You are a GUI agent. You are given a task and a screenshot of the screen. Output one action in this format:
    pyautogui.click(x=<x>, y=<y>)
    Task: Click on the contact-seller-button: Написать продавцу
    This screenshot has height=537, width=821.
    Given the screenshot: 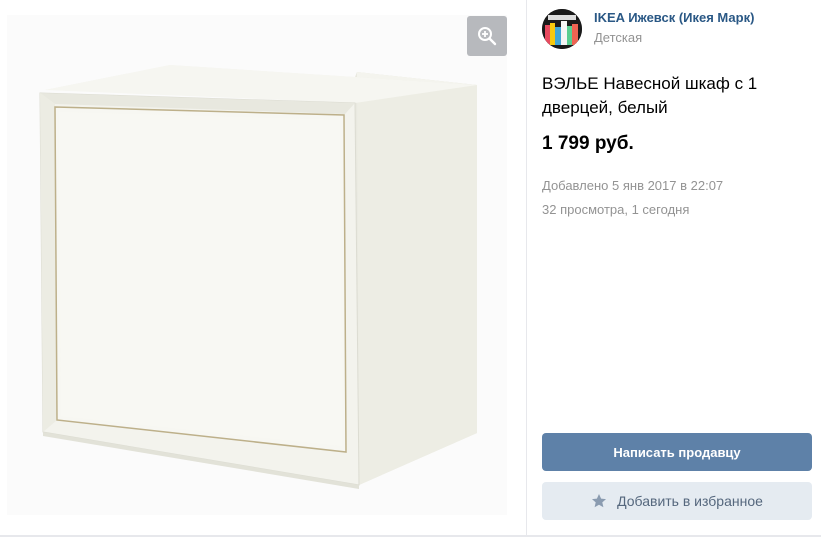 What is the action you would take?
    pyautogui.click(x=677, y=452)
    